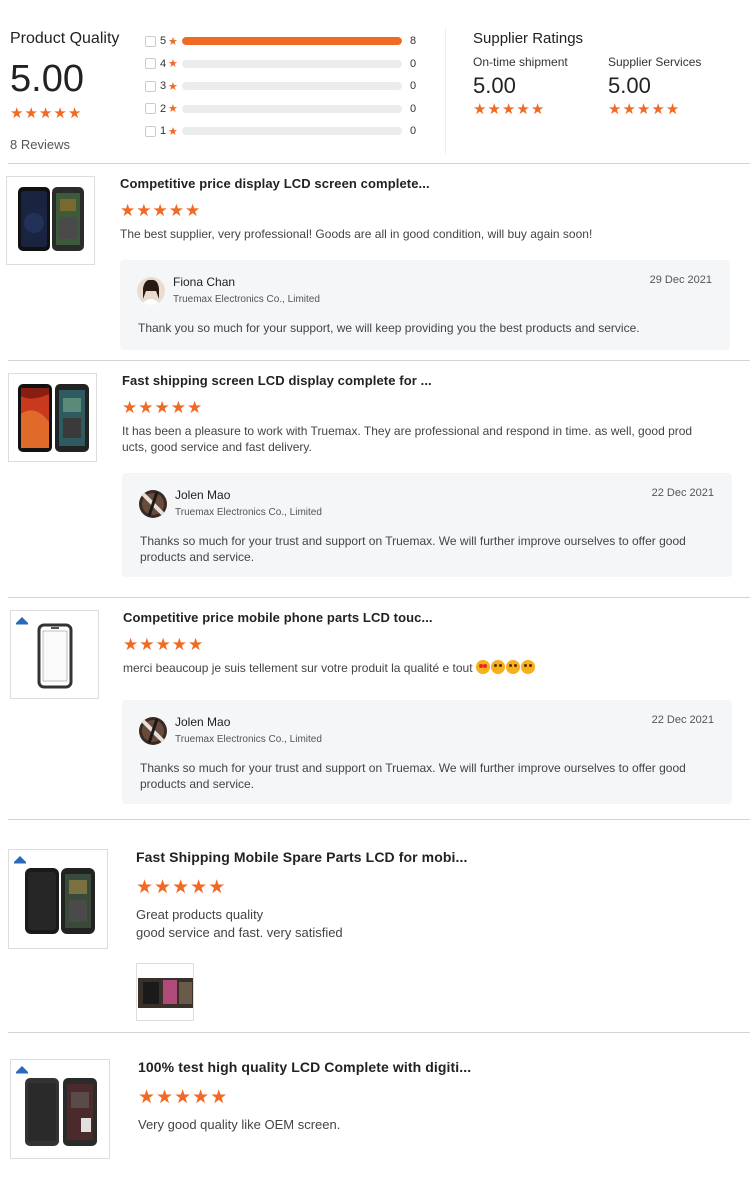  What do you see at coordinates (285, 64) in the screenshot?
I see `rating-row-4: 4 ★ 0` at bounding box center [285, 64].